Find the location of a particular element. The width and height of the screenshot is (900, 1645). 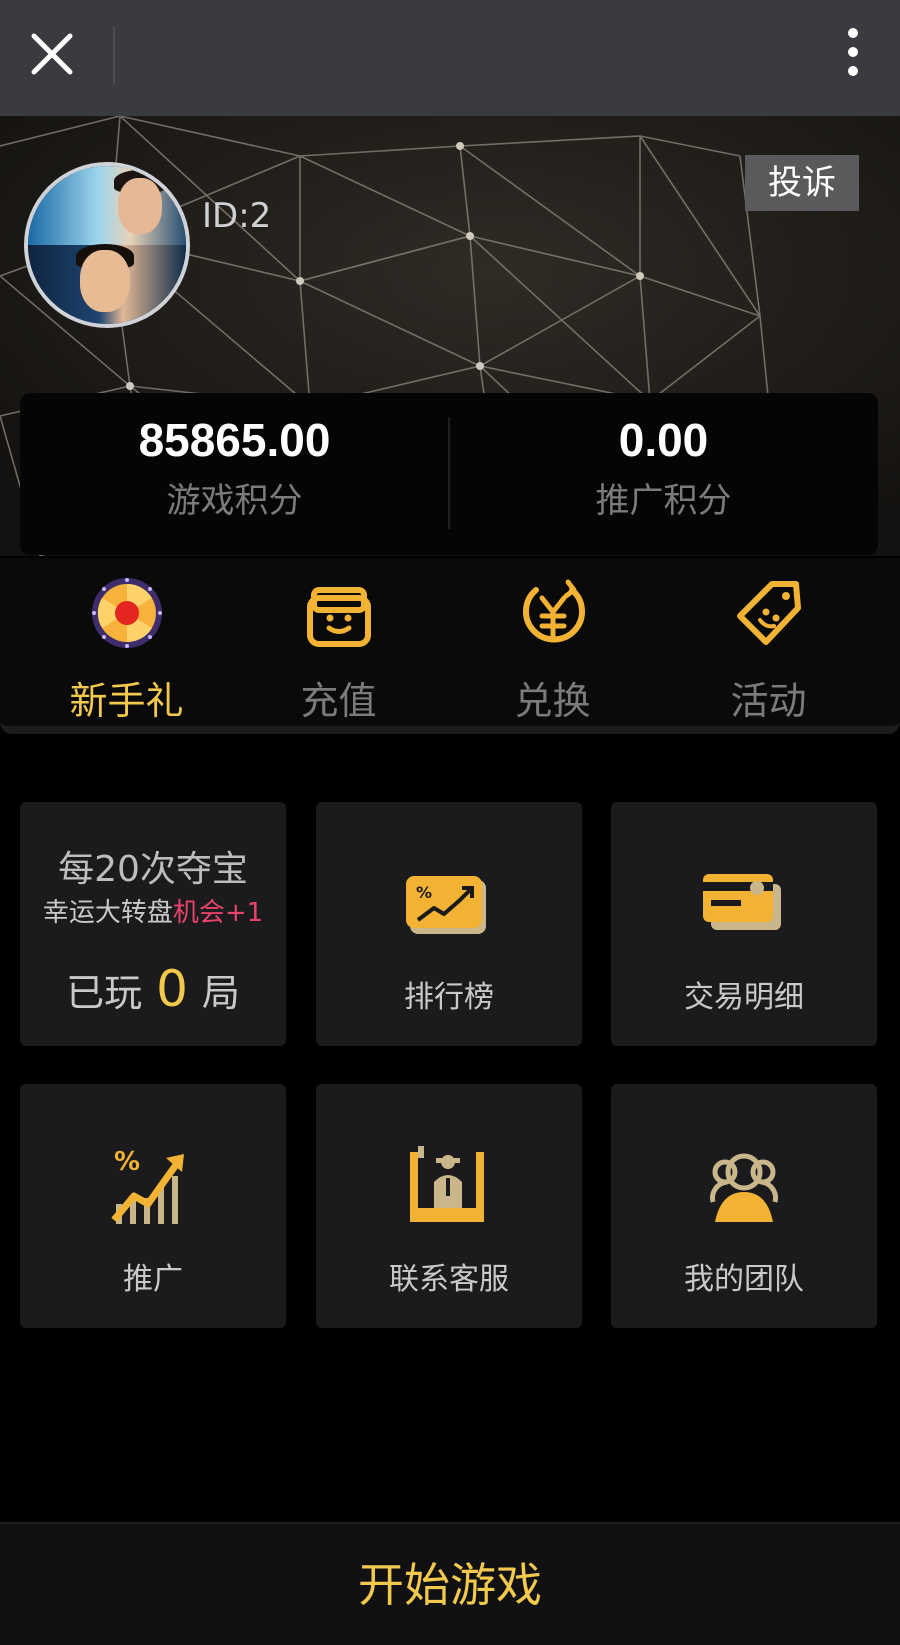

quick-actions: 新手礼 充值 兑换 活动 is located at coordinates (450, 646).